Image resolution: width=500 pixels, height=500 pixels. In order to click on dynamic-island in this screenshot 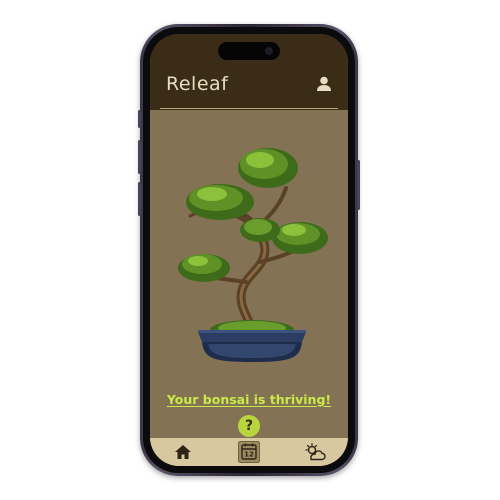, I will do `click(249, 51)`.